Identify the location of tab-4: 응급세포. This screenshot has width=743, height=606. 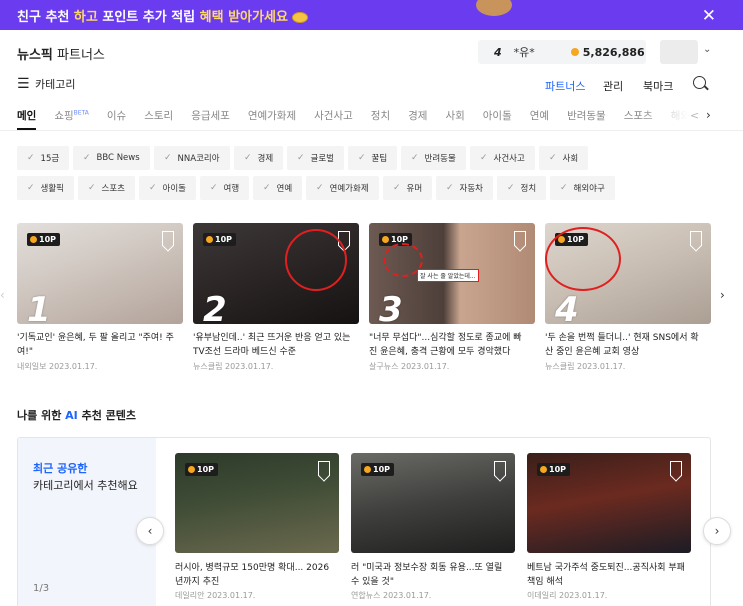
(210, 119).